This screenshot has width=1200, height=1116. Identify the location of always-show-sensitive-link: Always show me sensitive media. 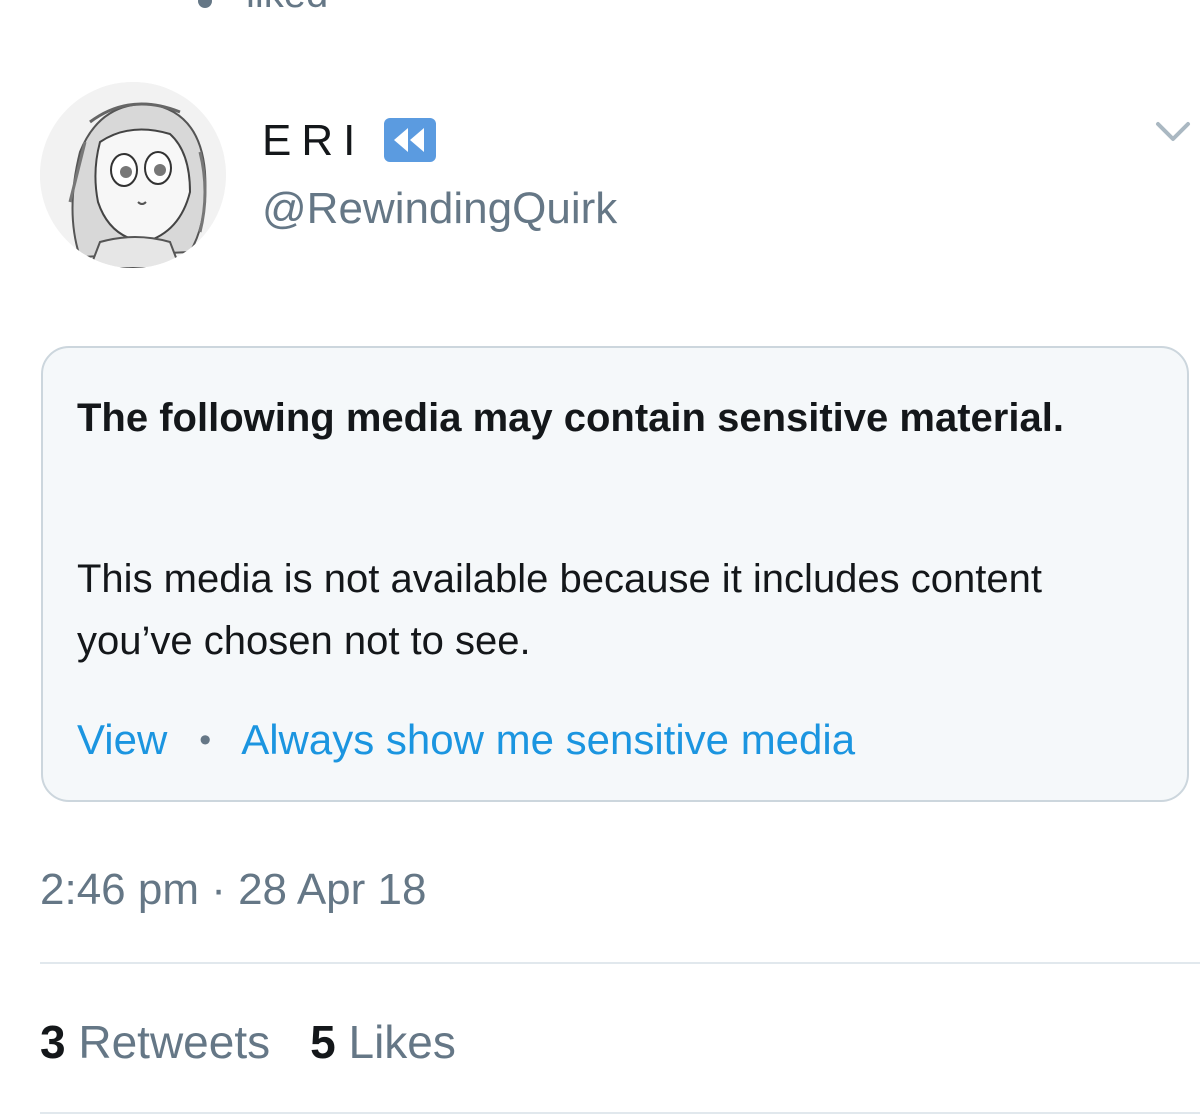
(548, 739).